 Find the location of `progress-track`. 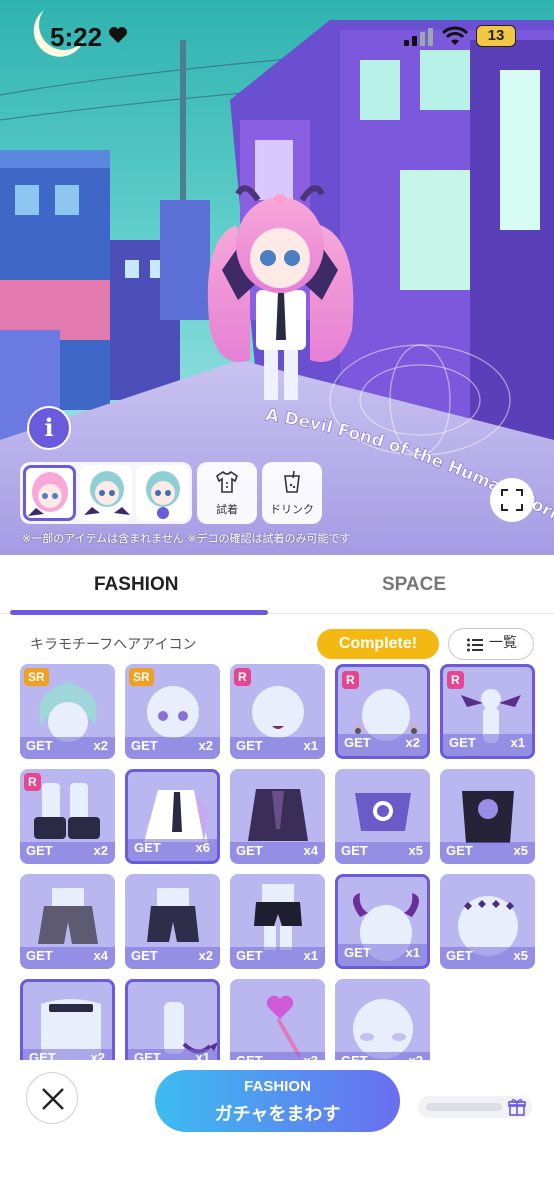

progress-track is located at coordinates (464, 1107).